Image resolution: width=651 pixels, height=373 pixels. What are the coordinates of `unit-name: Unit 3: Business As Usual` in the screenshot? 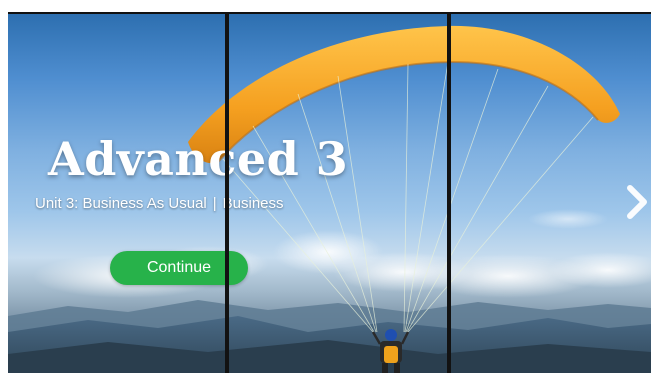 It's located at (121, 203).